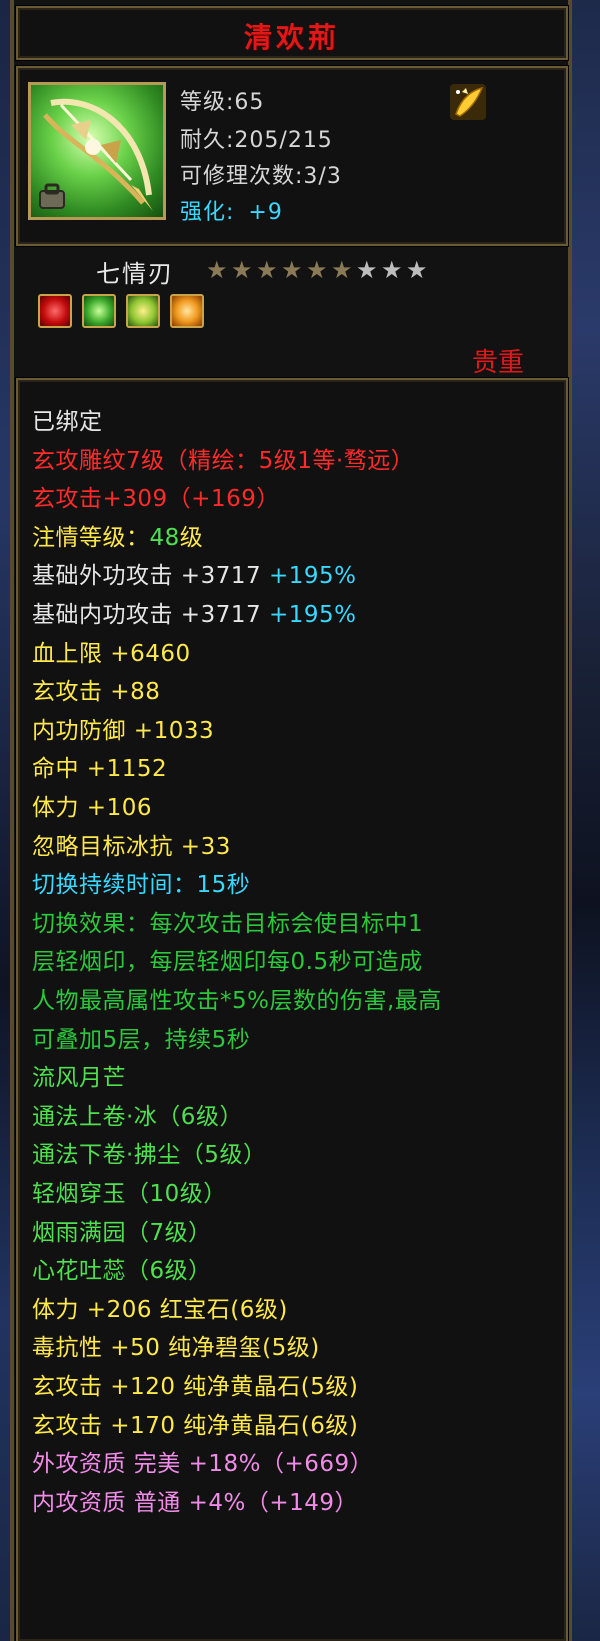 The image size is (600, 1641). What do you see at coordinates (141, 885) in the screenshot?
I see `attribute-text: 切换持续时间：15秒` at bounding box center [141, 885].